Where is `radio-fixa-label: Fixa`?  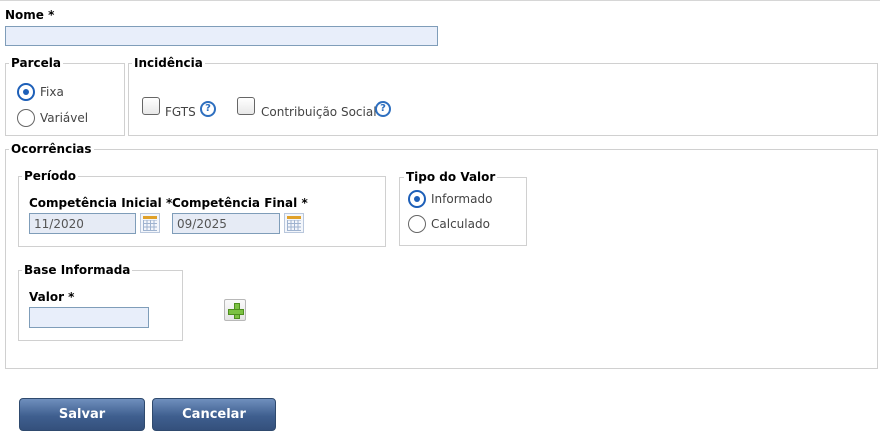
radio-fixa-label: Fixa is located at coordinates (52, 92).